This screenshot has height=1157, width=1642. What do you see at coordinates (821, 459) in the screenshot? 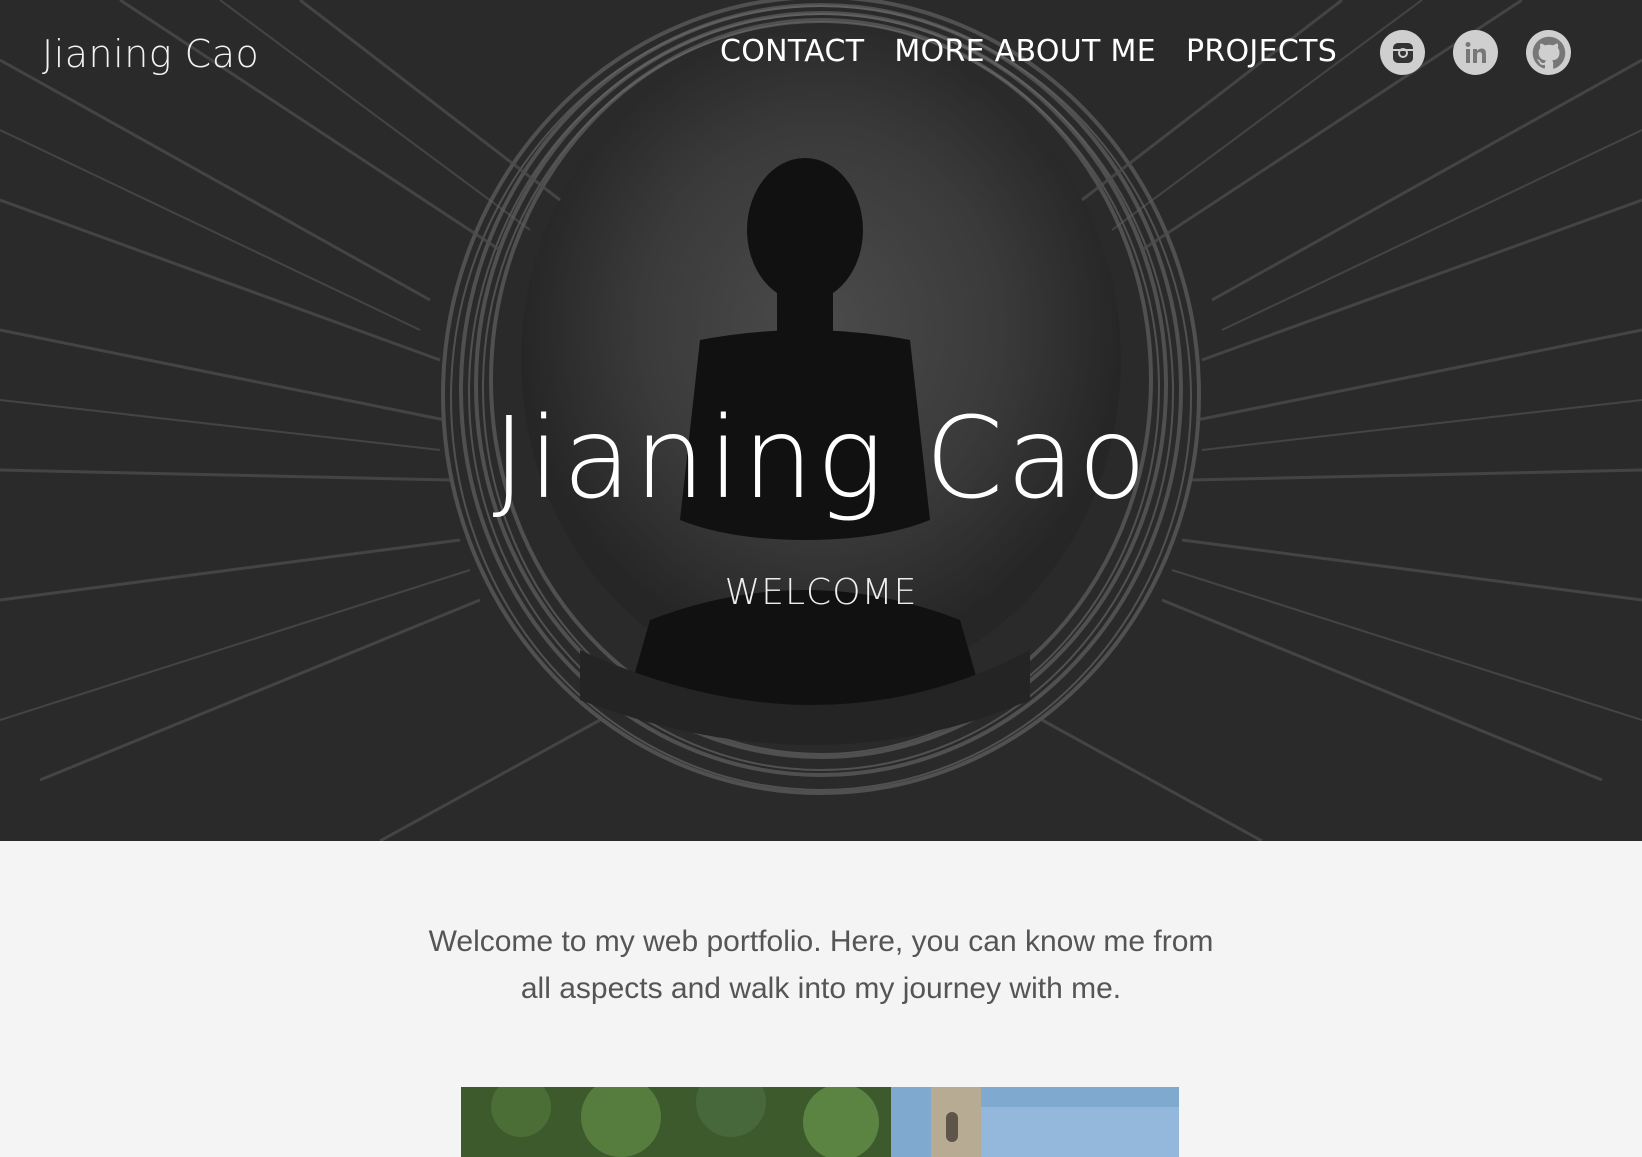
I see `hero-title: Jianing Cao` at bounding box center [821, 459].